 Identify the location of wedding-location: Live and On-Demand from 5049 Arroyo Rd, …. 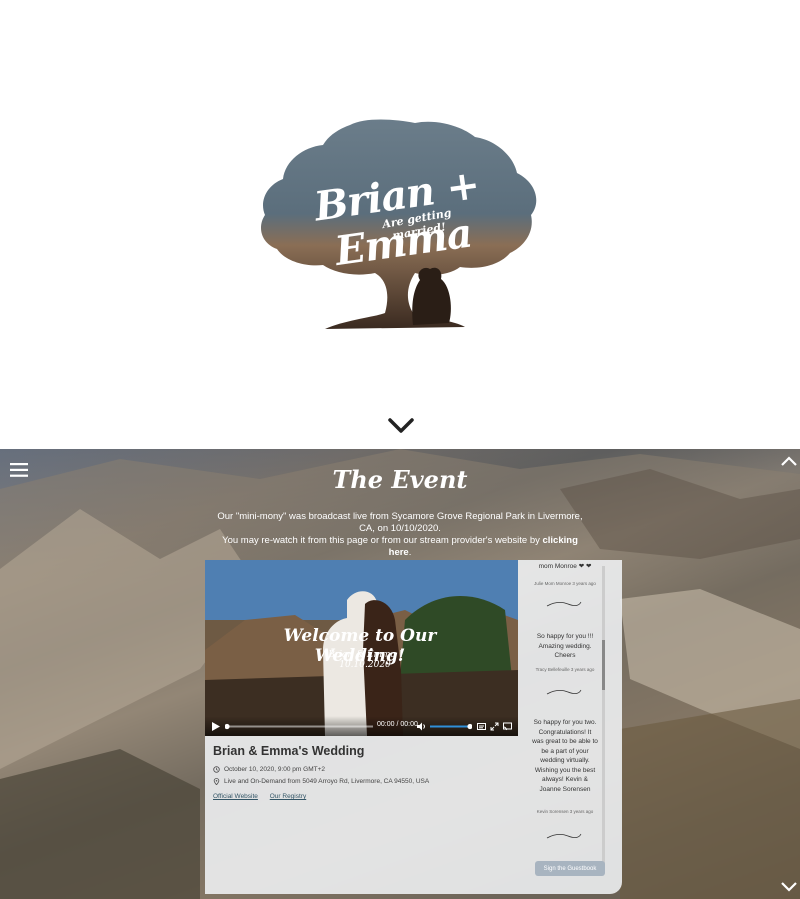
(327, 781).